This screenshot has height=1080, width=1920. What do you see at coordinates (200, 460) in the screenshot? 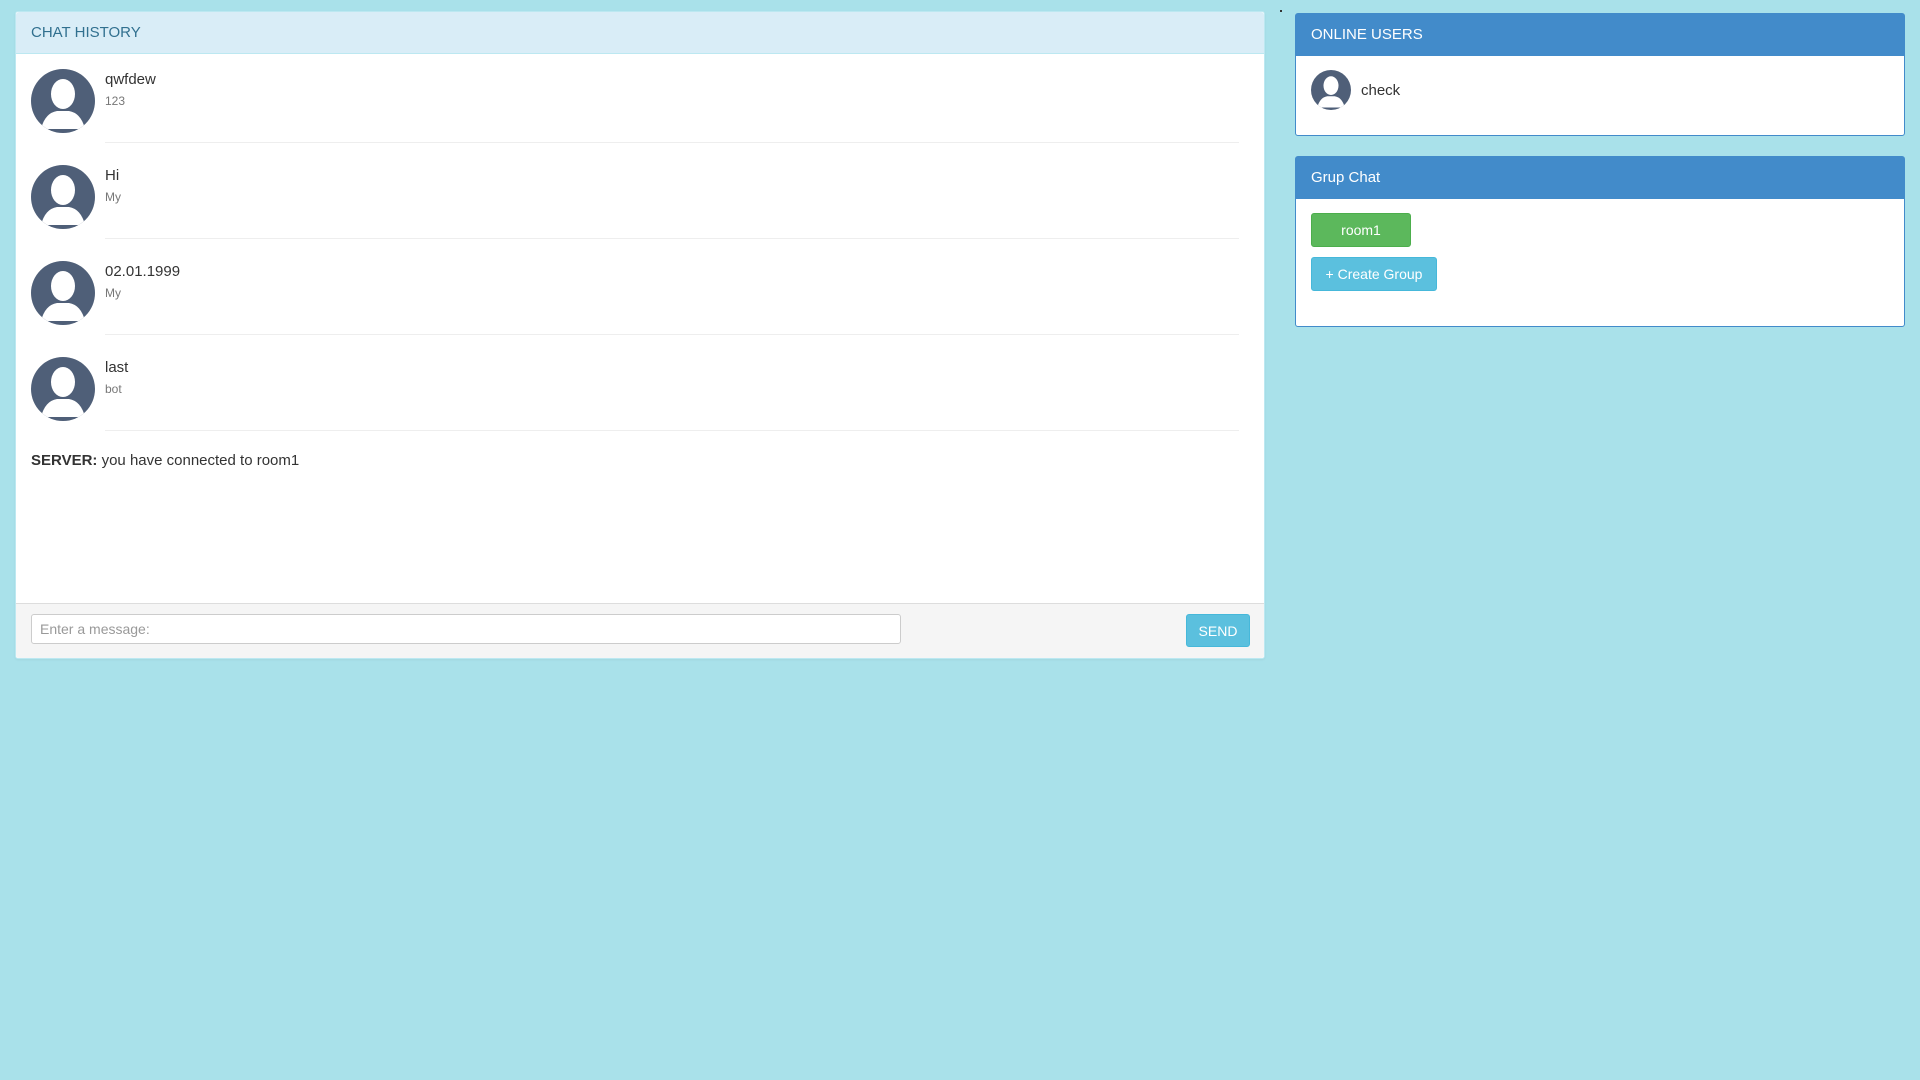
I see `server-text: you have connected to room1` at bounding box center [200, 460].